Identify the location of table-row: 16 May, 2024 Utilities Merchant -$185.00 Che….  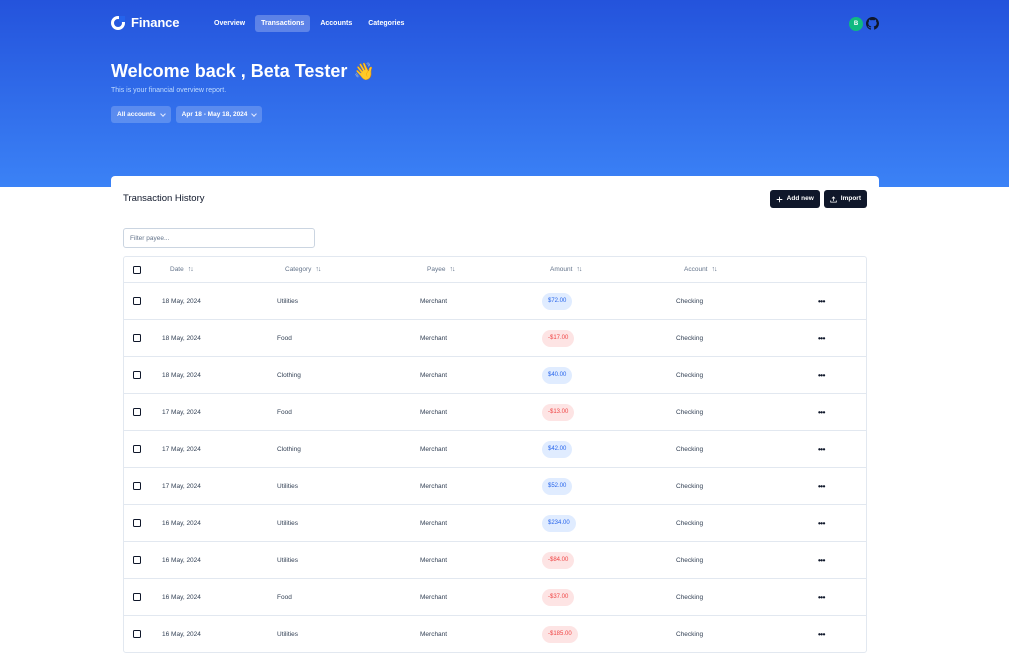
(495, 633).